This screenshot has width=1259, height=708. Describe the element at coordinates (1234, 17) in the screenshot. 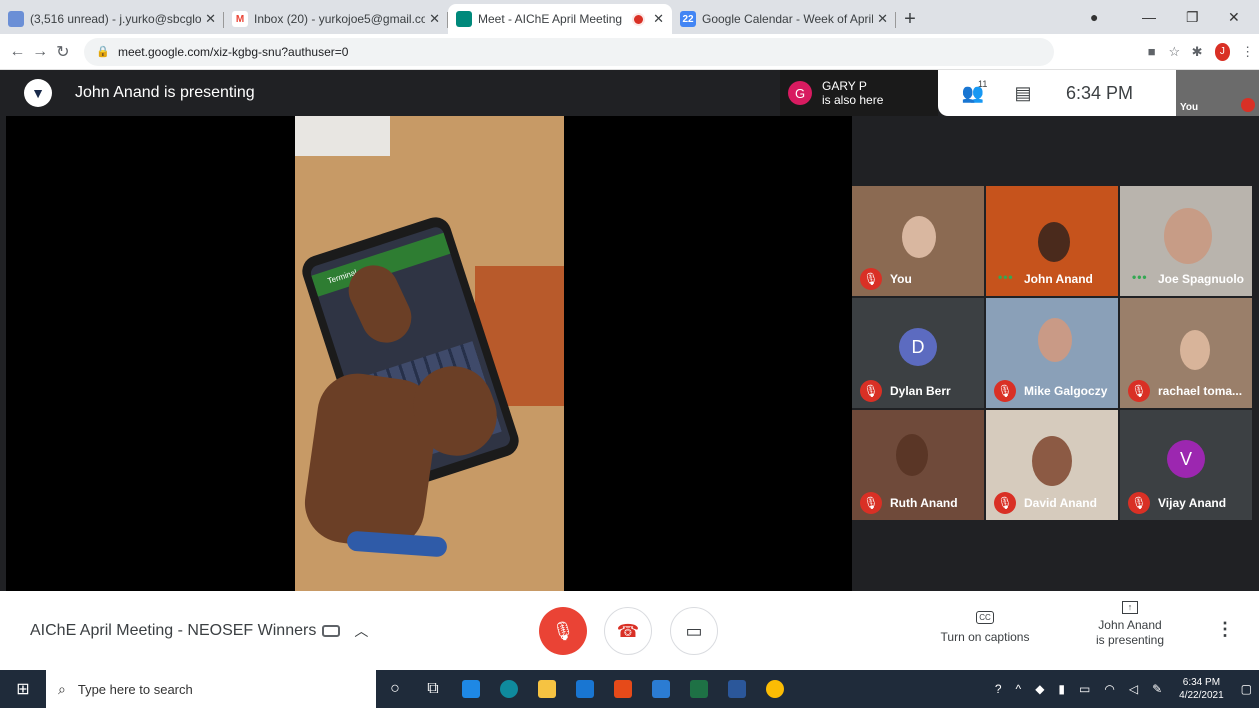

I see `close-window-icon: ✕` at that location.